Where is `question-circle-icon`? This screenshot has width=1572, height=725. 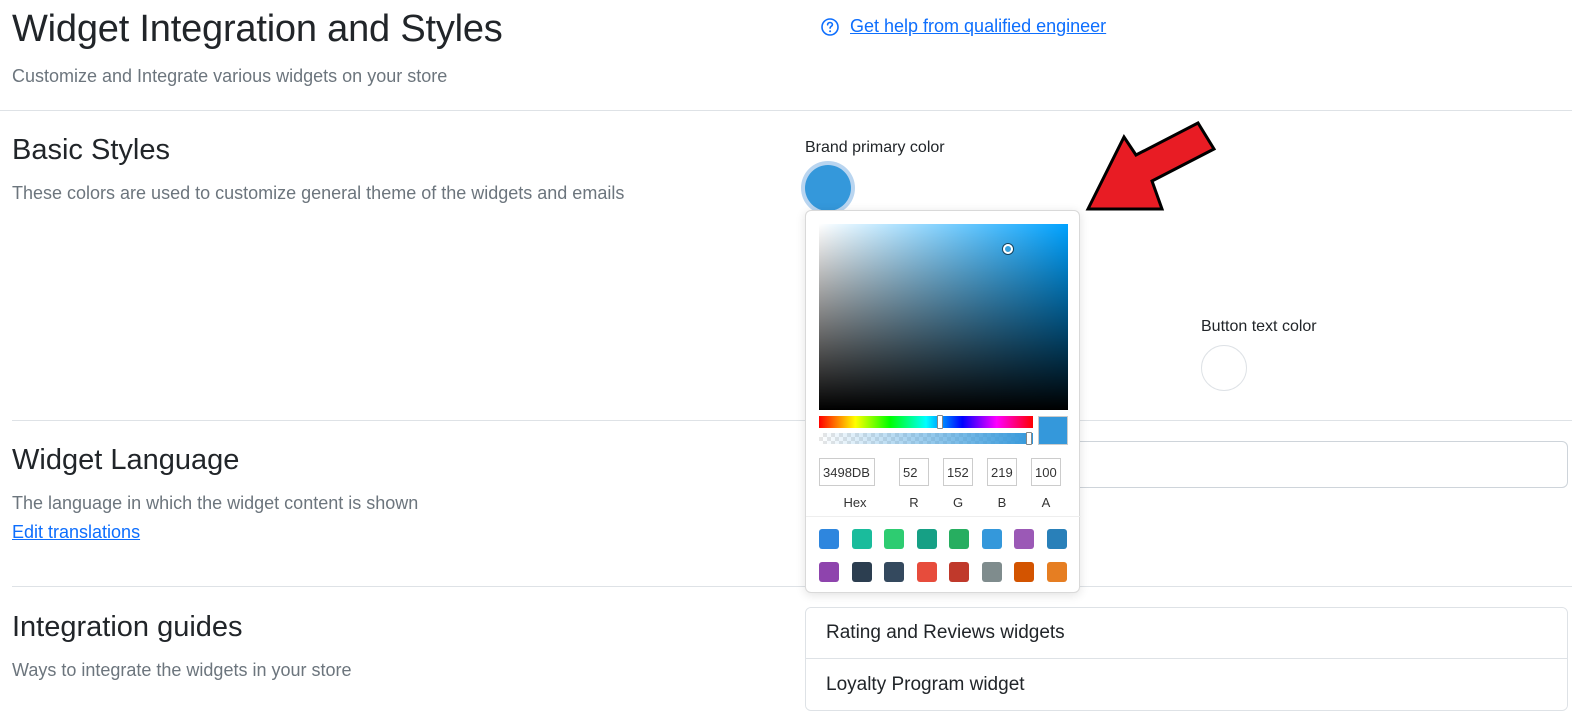 question-circle-icon is located at coordinates (830, 26).